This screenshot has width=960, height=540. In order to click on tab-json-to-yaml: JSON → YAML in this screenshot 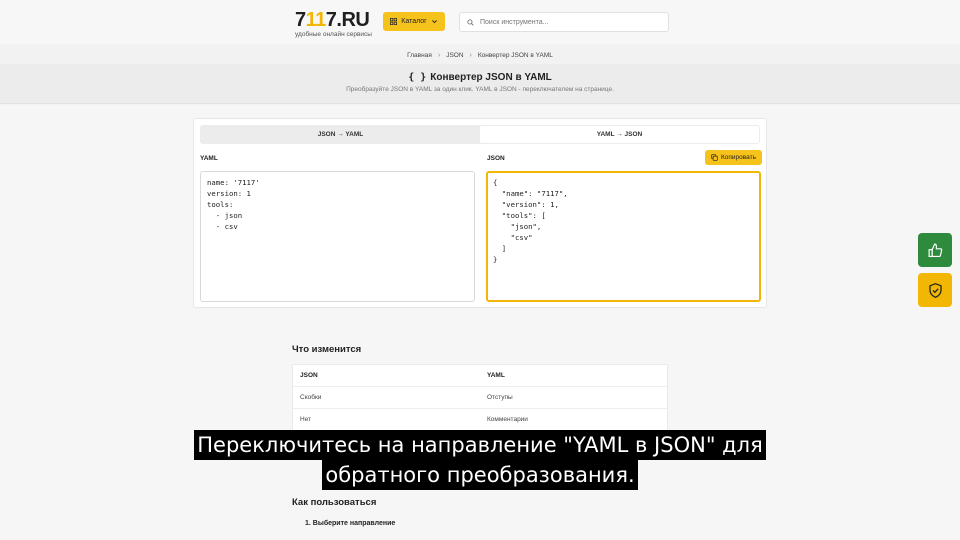, I will do `click(340, 134)`.